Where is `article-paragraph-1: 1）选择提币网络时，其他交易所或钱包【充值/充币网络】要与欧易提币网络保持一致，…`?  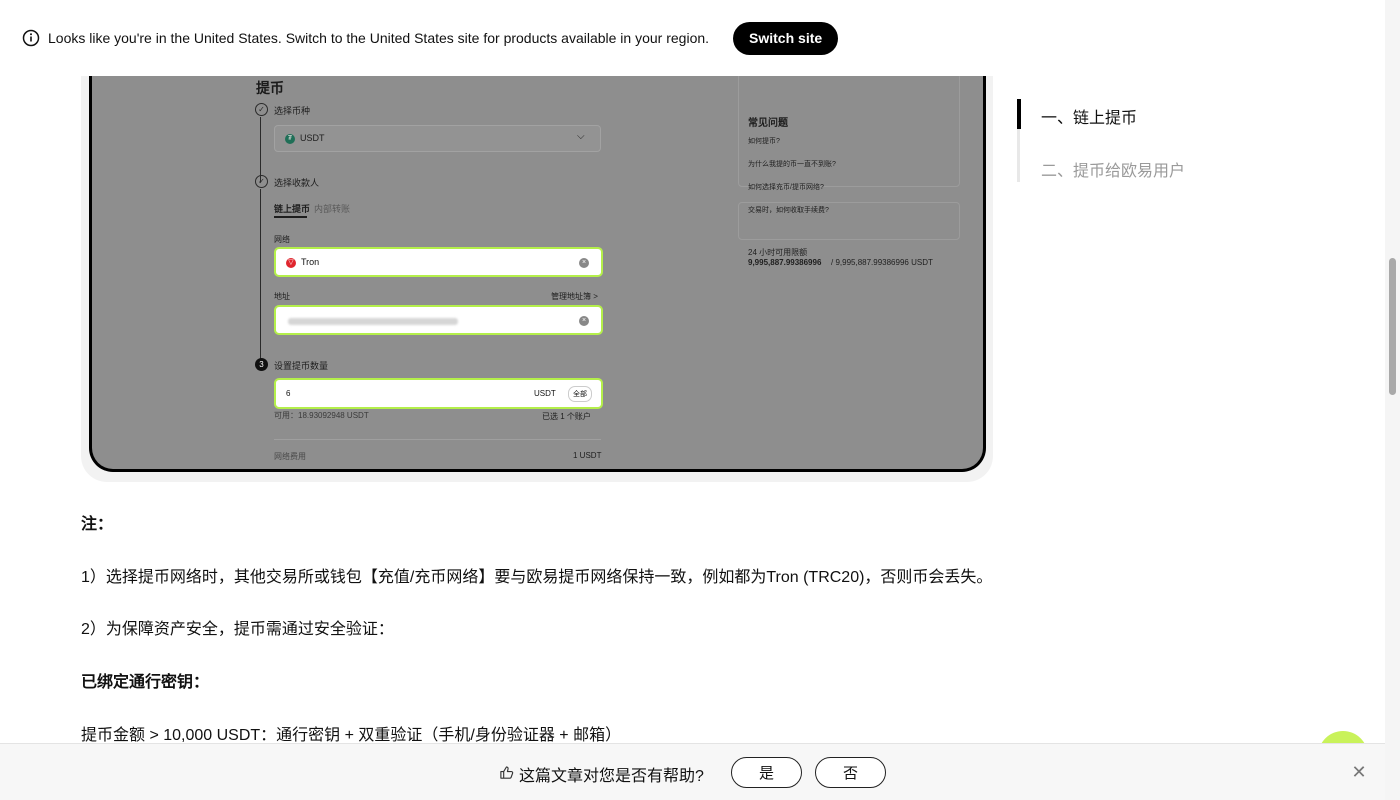 article-paragraph-1: 1）选择提币网络时，其他交易所或钱包【充值/充币网络】要与欧易提币网络保持一致，… is located at coordinates (537, 577).